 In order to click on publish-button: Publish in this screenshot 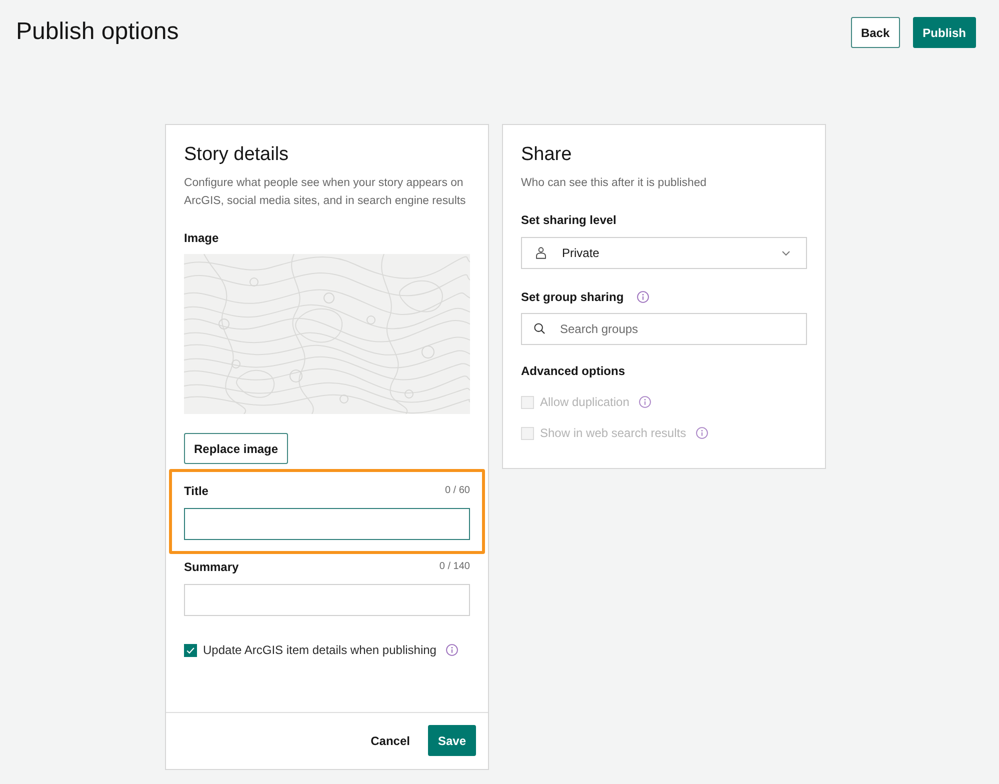, I will do `click(944, 32)`.